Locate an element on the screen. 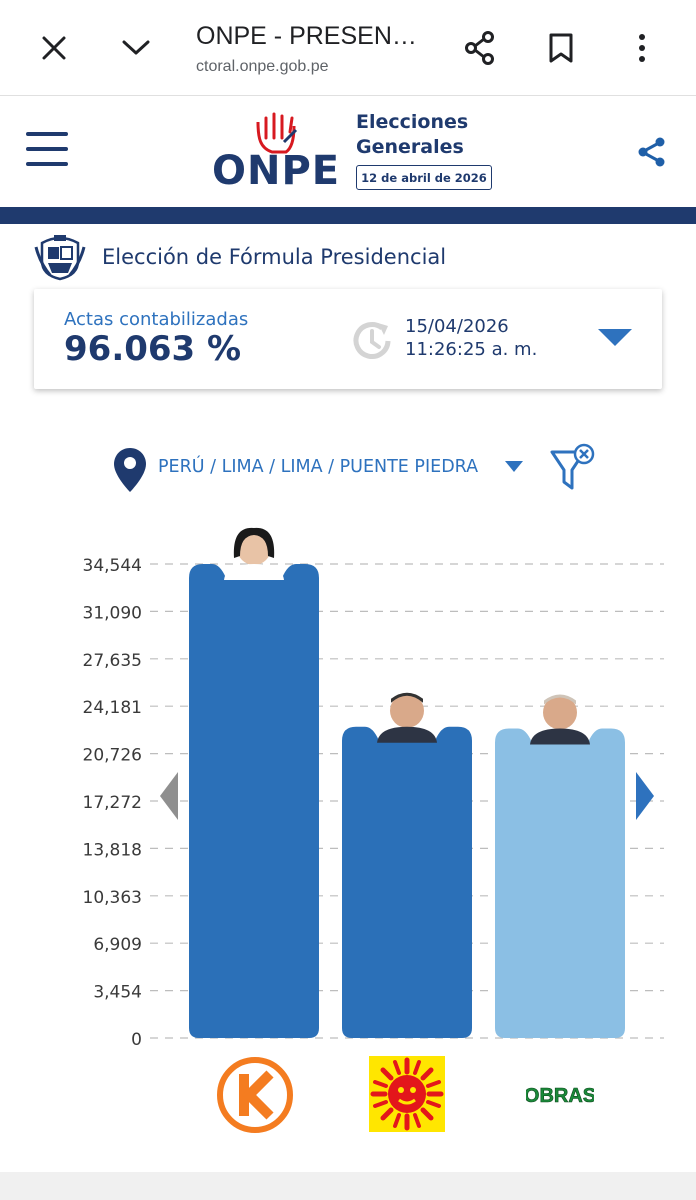  party-logo-sun is located at coordinates (407, 1096).